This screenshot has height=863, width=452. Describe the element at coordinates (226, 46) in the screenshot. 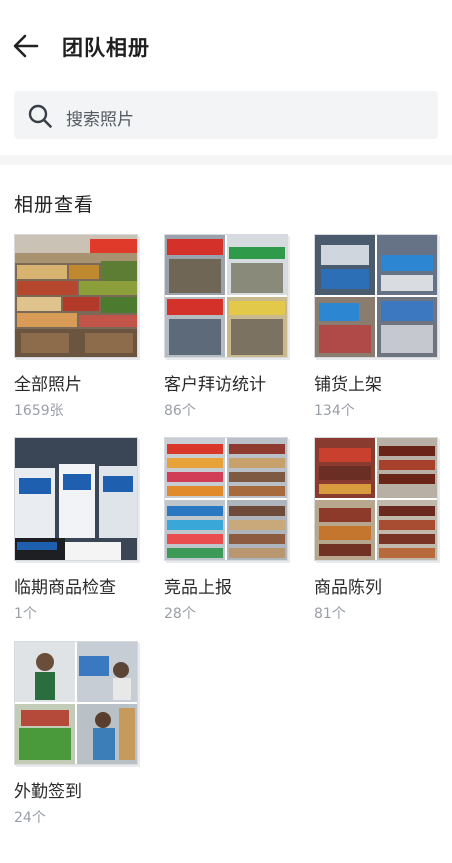

I see `header: 团队相册` at that location.